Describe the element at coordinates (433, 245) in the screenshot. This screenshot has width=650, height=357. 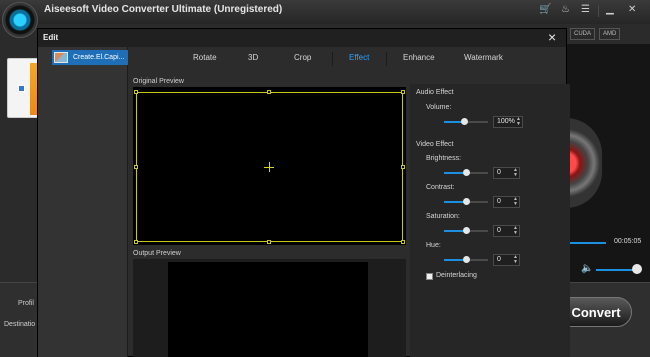
I see `hue-label: Hue:` at that location.